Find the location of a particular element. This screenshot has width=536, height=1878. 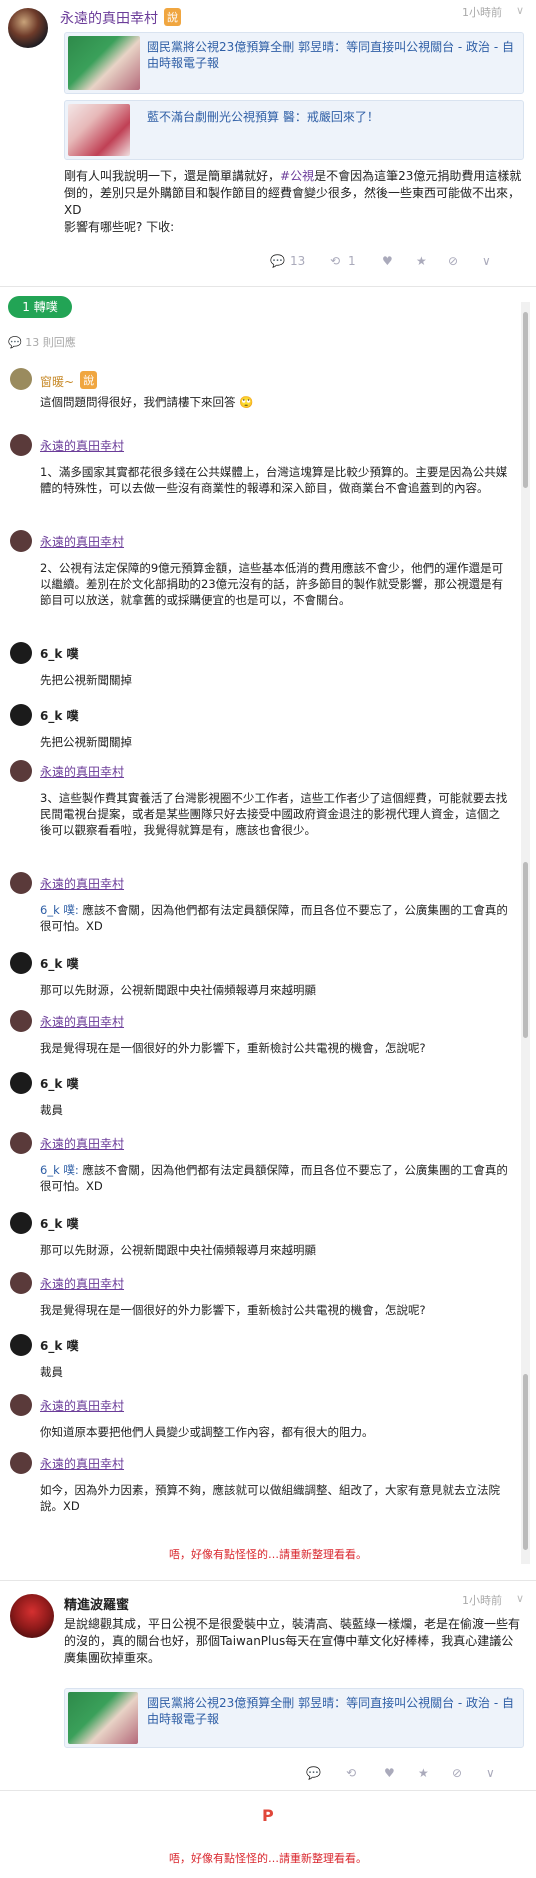

post-actions: 💬 13 ⟲ 1 ♥ ★ ⊘ ∨ is located at coordinates (398, 263).